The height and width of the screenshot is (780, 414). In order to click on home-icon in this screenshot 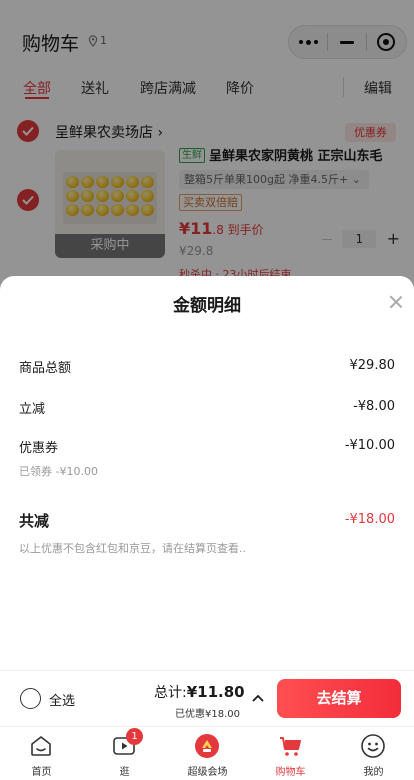, I will do `click(41, 746)`.